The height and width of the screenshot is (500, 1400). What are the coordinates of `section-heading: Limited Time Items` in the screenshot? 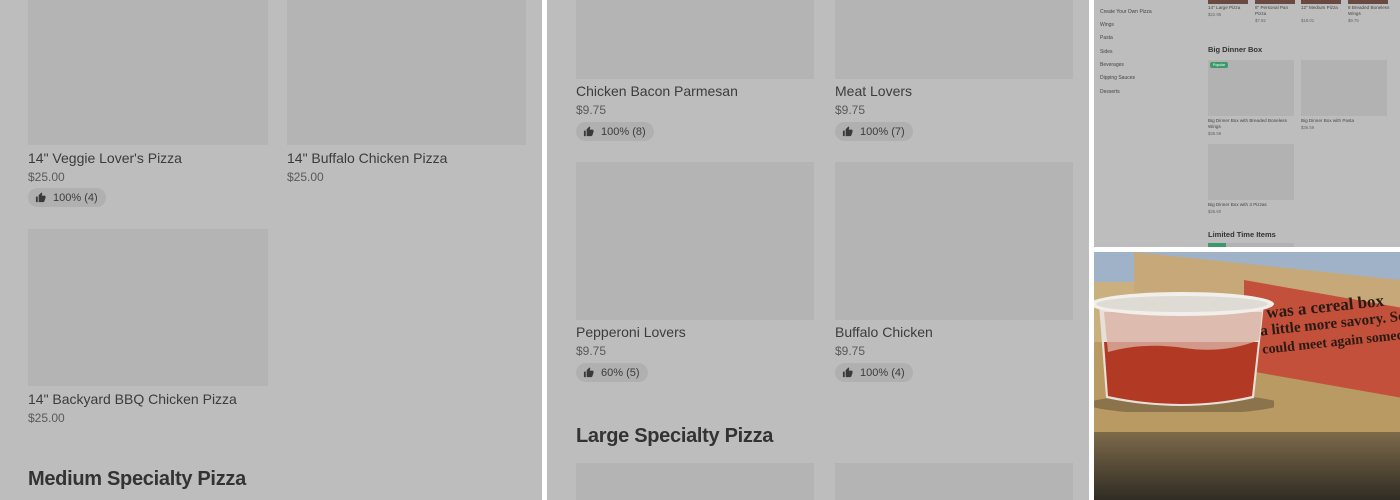 It's located at (1242, 234).